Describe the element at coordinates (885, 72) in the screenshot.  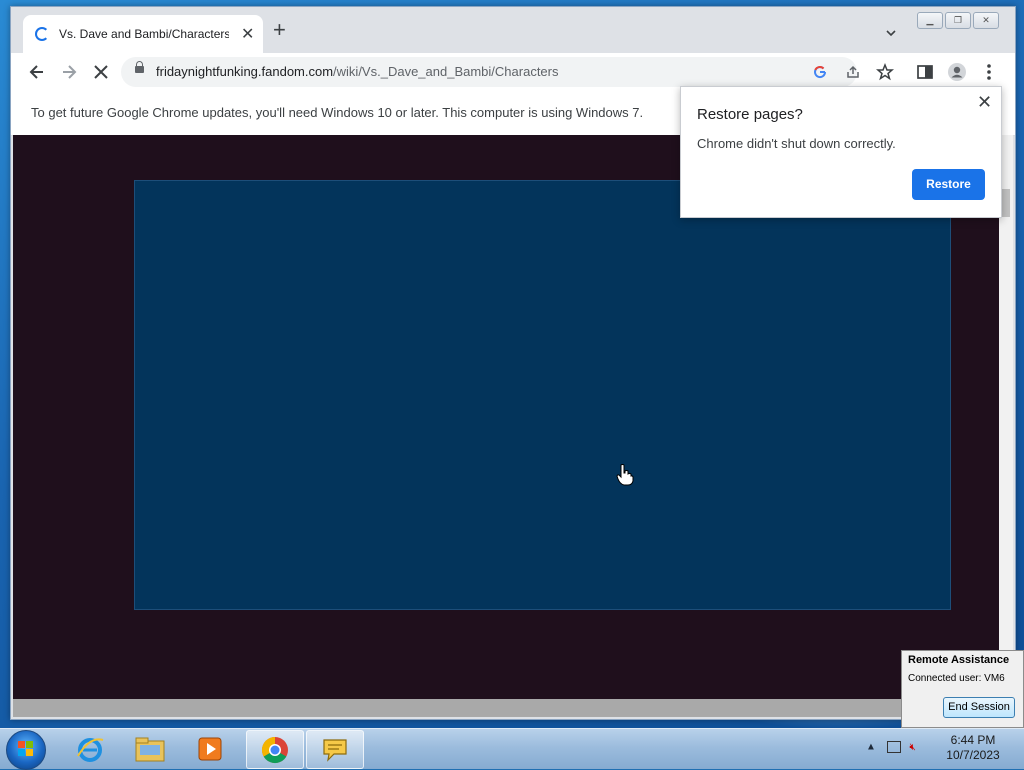
I see `bookmark-star-icon` at that location.